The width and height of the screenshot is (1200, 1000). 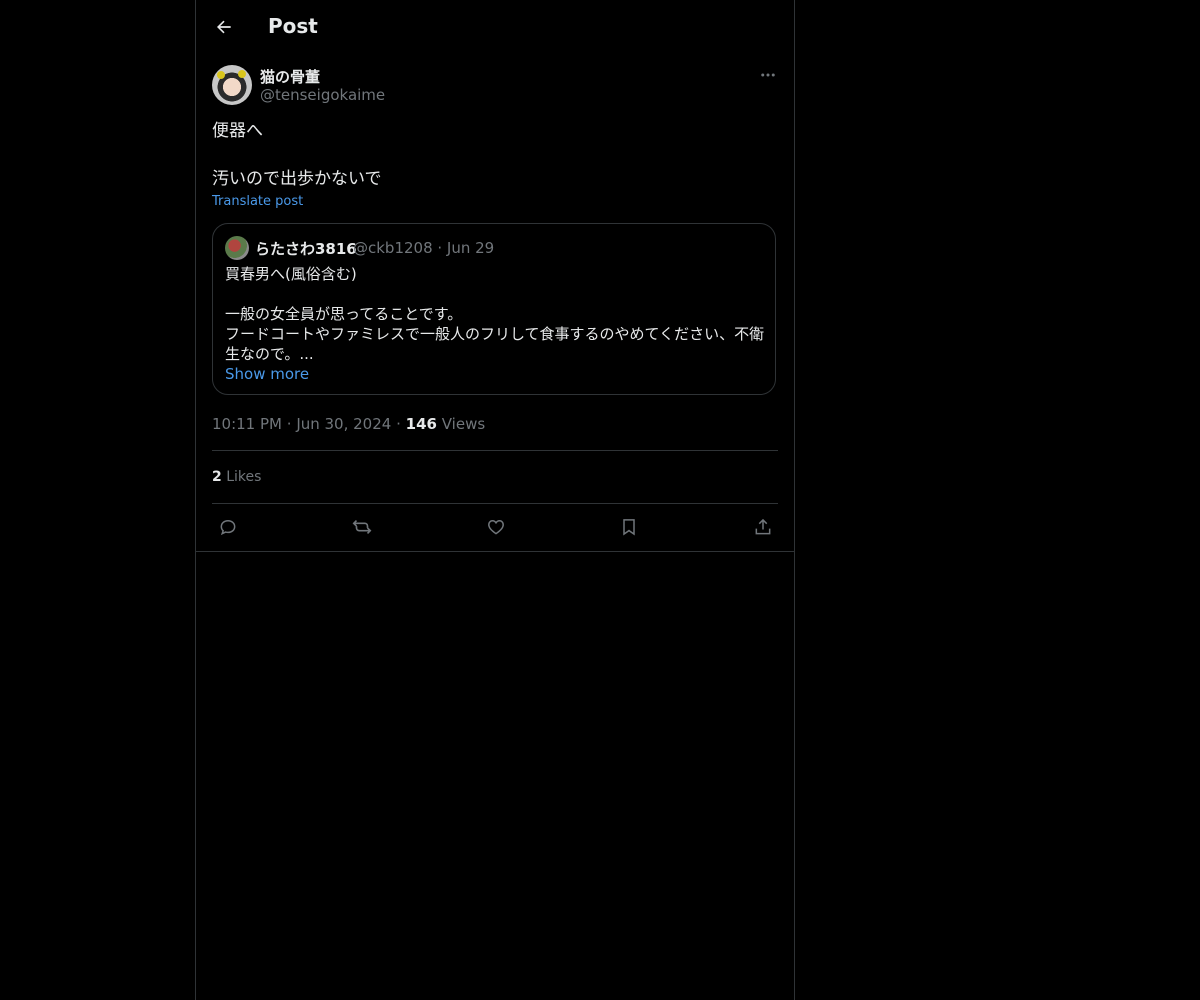 I want to click on more-horizontal-icon, so click(x=768, y=75).